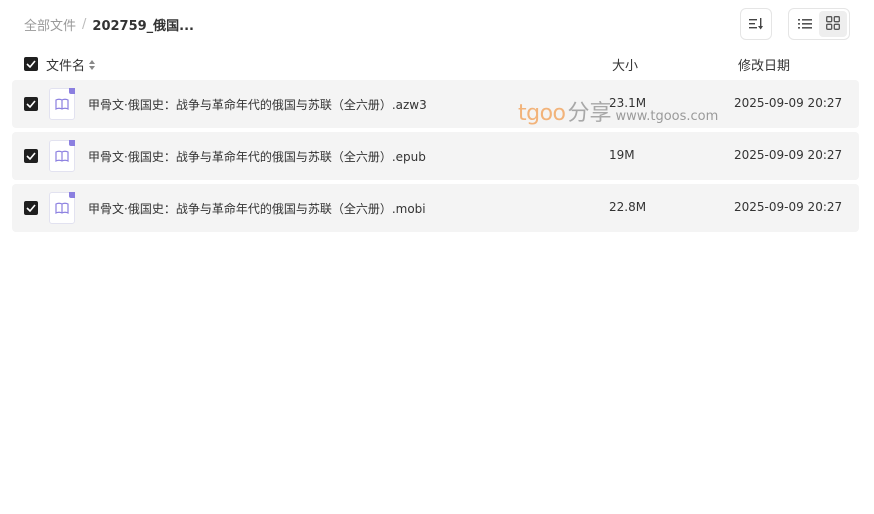  I want to click on file-name: 甲骨文·俄国史：战争与革命年代的俄国与苏联（全六册）.azw3, so click(257, 104).